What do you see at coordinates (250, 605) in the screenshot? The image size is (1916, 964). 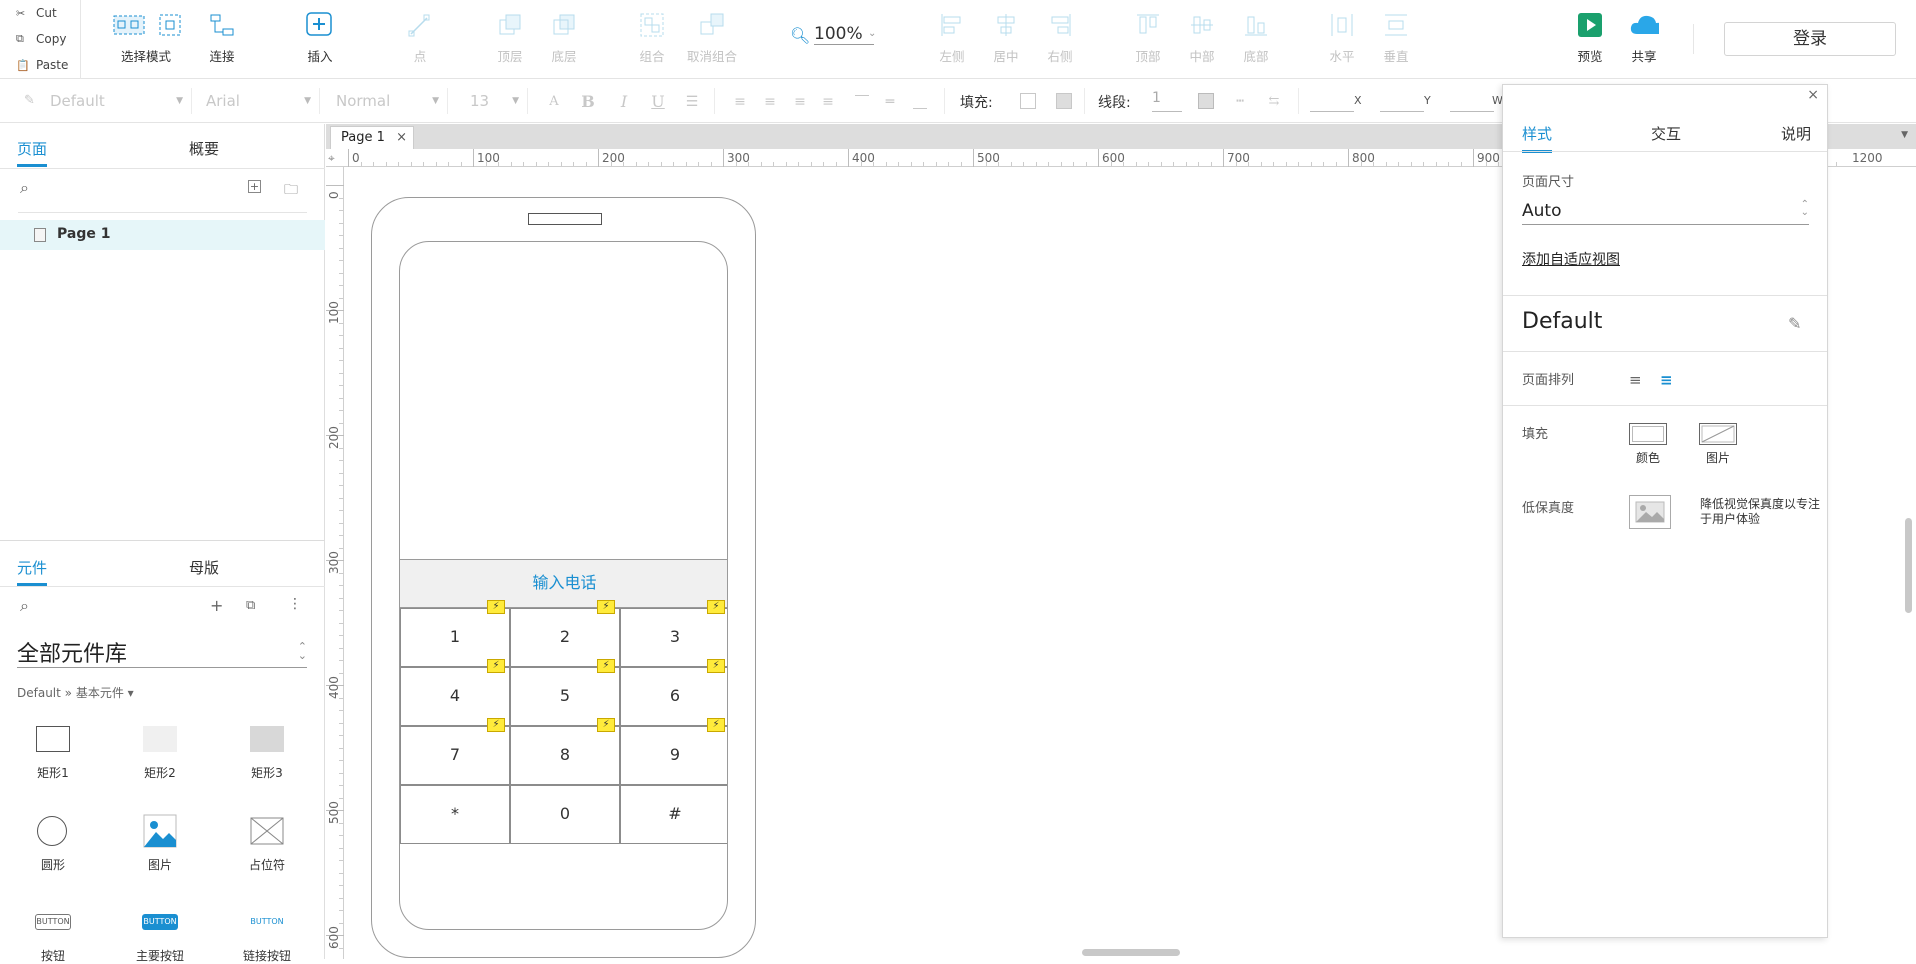 I see `library-copy-icon: ⧉` at bounding box center [250, 605].